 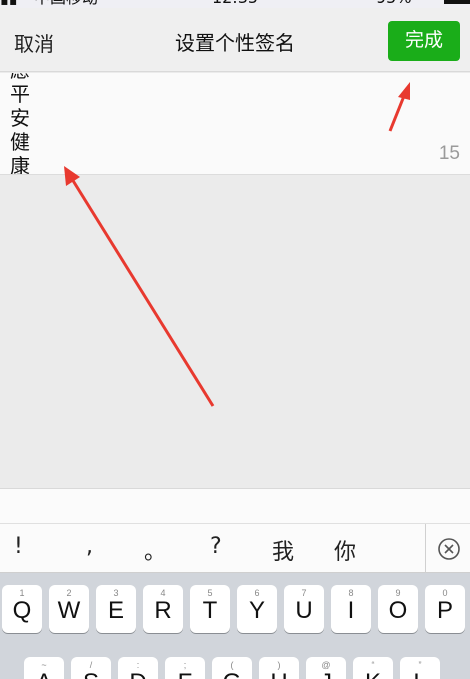 What do you see at coordinates (449, 549) in the screenshot?
I see `close-candidates-icon` at bounding box center [449, 549].